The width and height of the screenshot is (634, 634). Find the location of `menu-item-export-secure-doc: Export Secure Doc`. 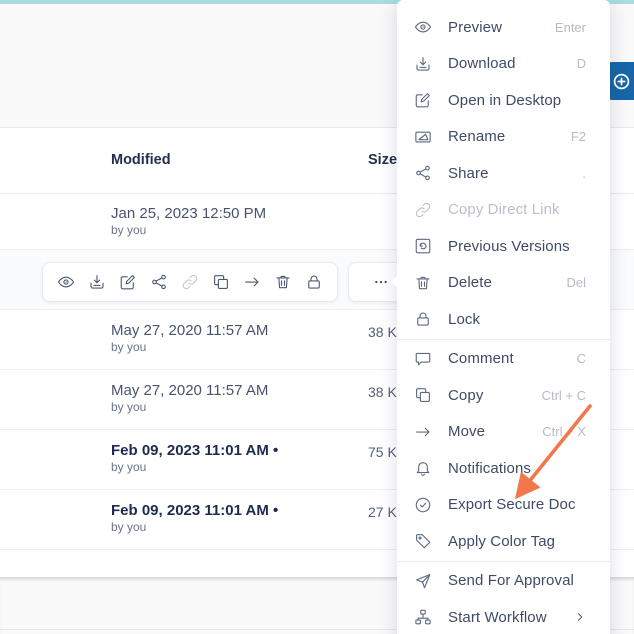

menu-item-export-secure-doc: Export Secure Doc is located at coordinates (503, 505).